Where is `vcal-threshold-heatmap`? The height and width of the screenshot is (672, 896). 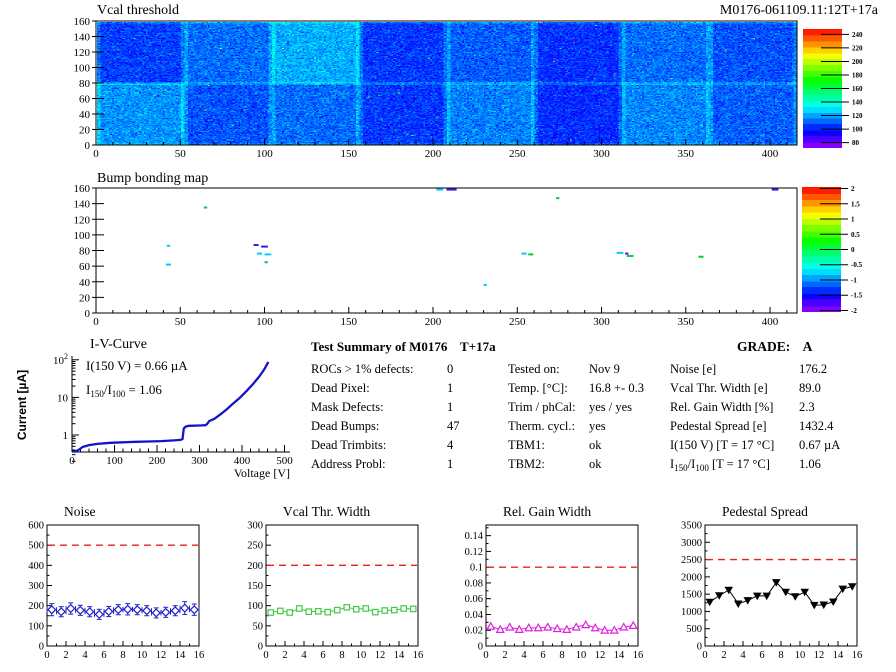
vcal-threshold-heatmap is located at coordinates (447, 83).